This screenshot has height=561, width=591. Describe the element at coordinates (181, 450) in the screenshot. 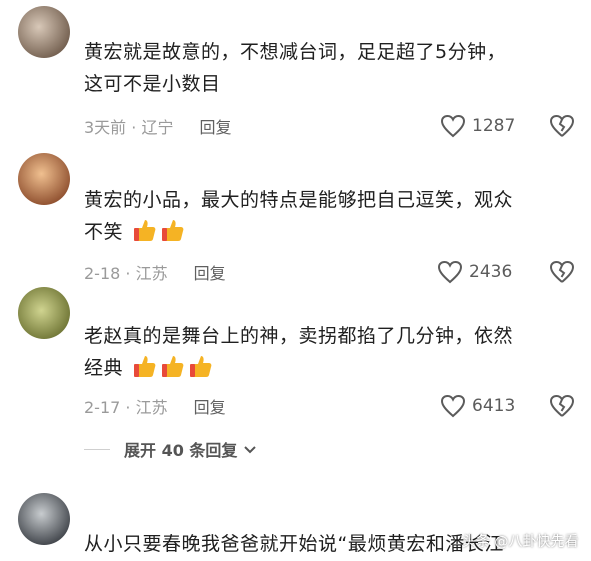

I see `expand-replies-label: 展开 40 条回复` at that location.